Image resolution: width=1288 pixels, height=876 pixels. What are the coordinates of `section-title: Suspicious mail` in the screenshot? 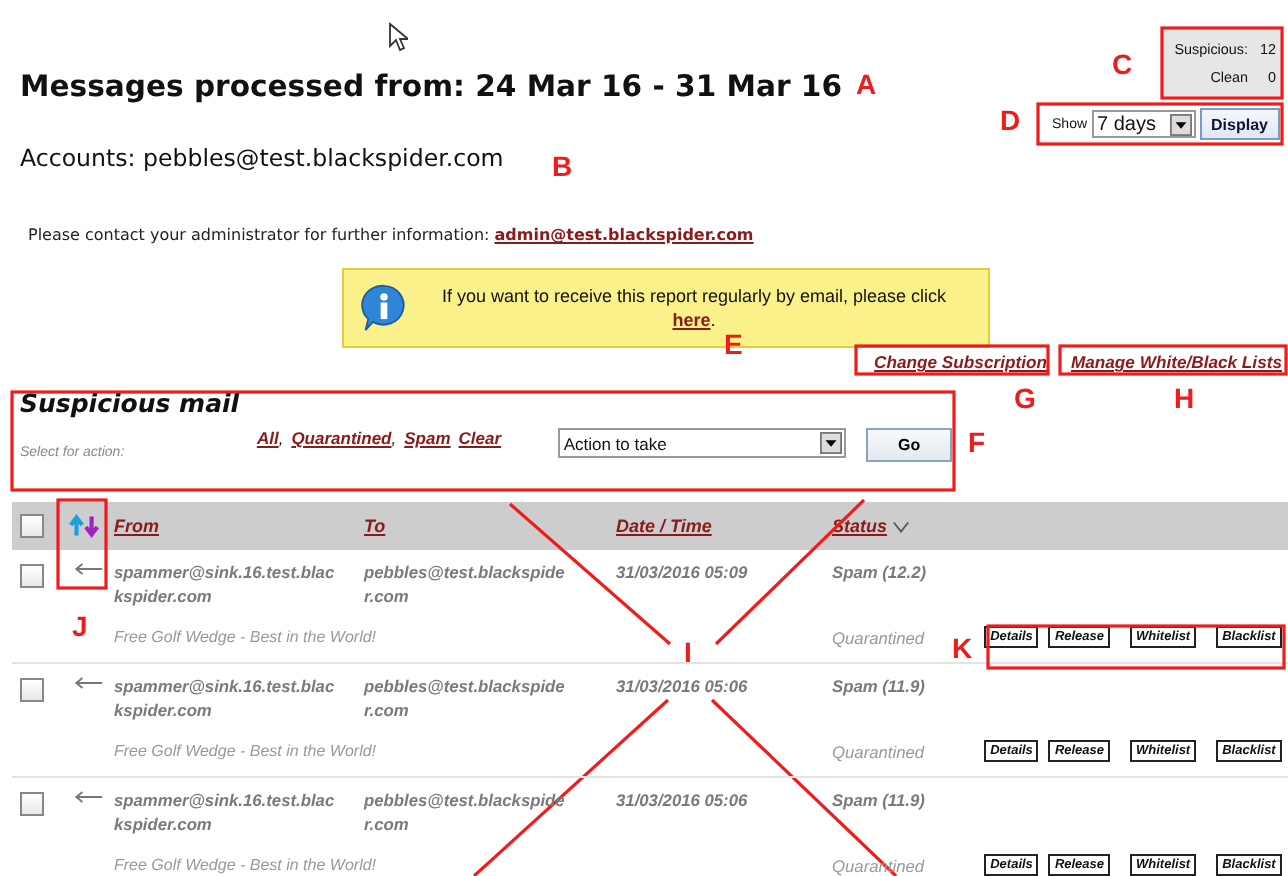 It's located at (131, 403).